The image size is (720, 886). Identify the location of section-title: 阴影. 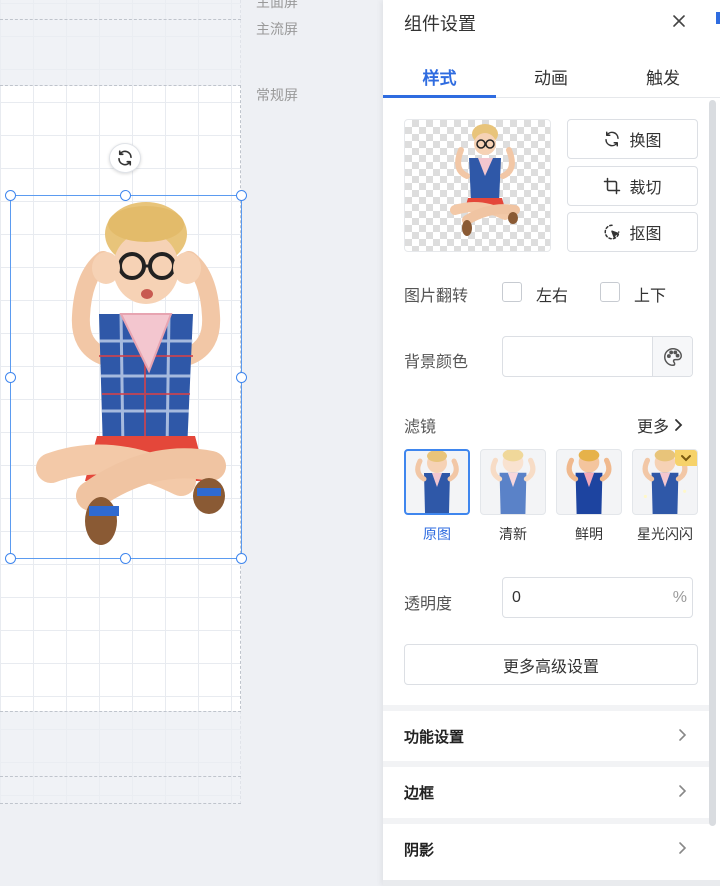
(419, 850).